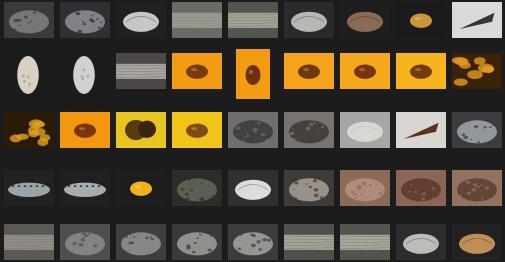 This screenshot has height=262, width=505. I want to click on thumbnail-white-shell, so click(141, 20).